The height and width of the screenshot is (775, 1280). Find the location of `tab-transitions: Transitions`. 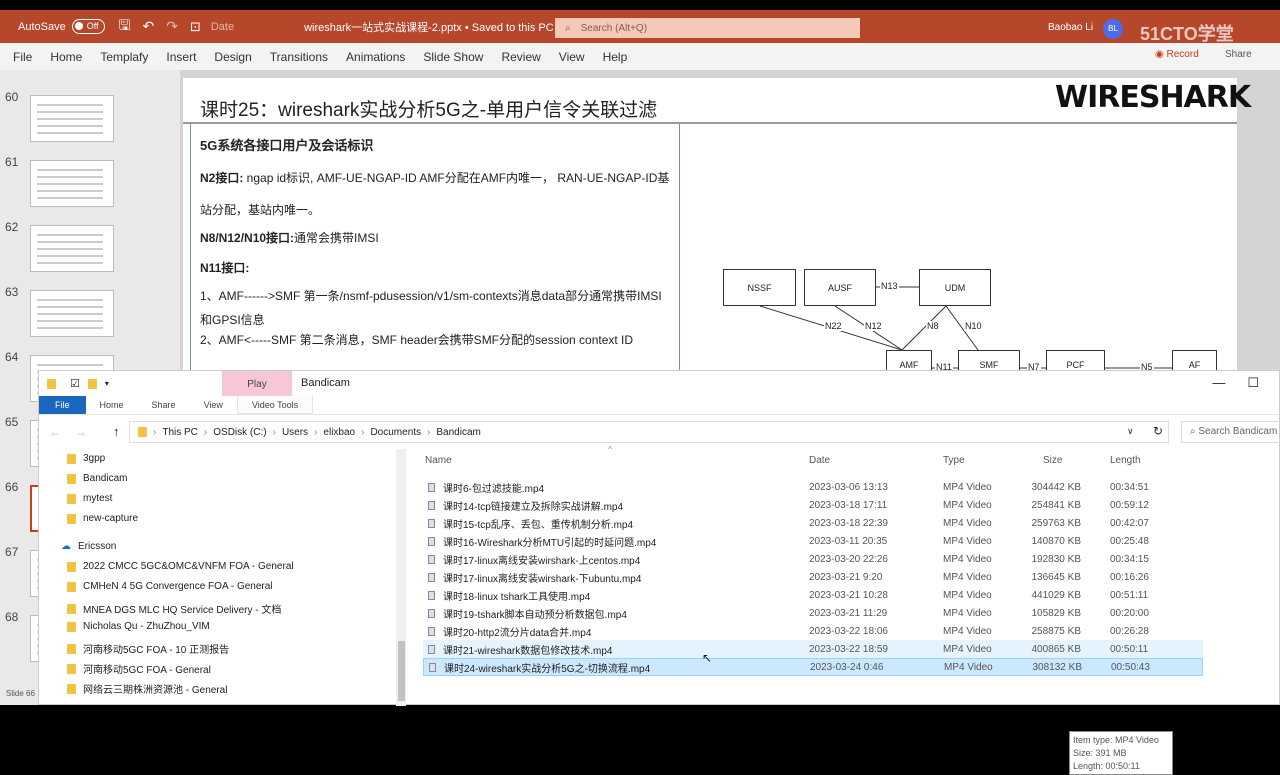

tab-transitions: Transitions is located at coordinates (299, 57).